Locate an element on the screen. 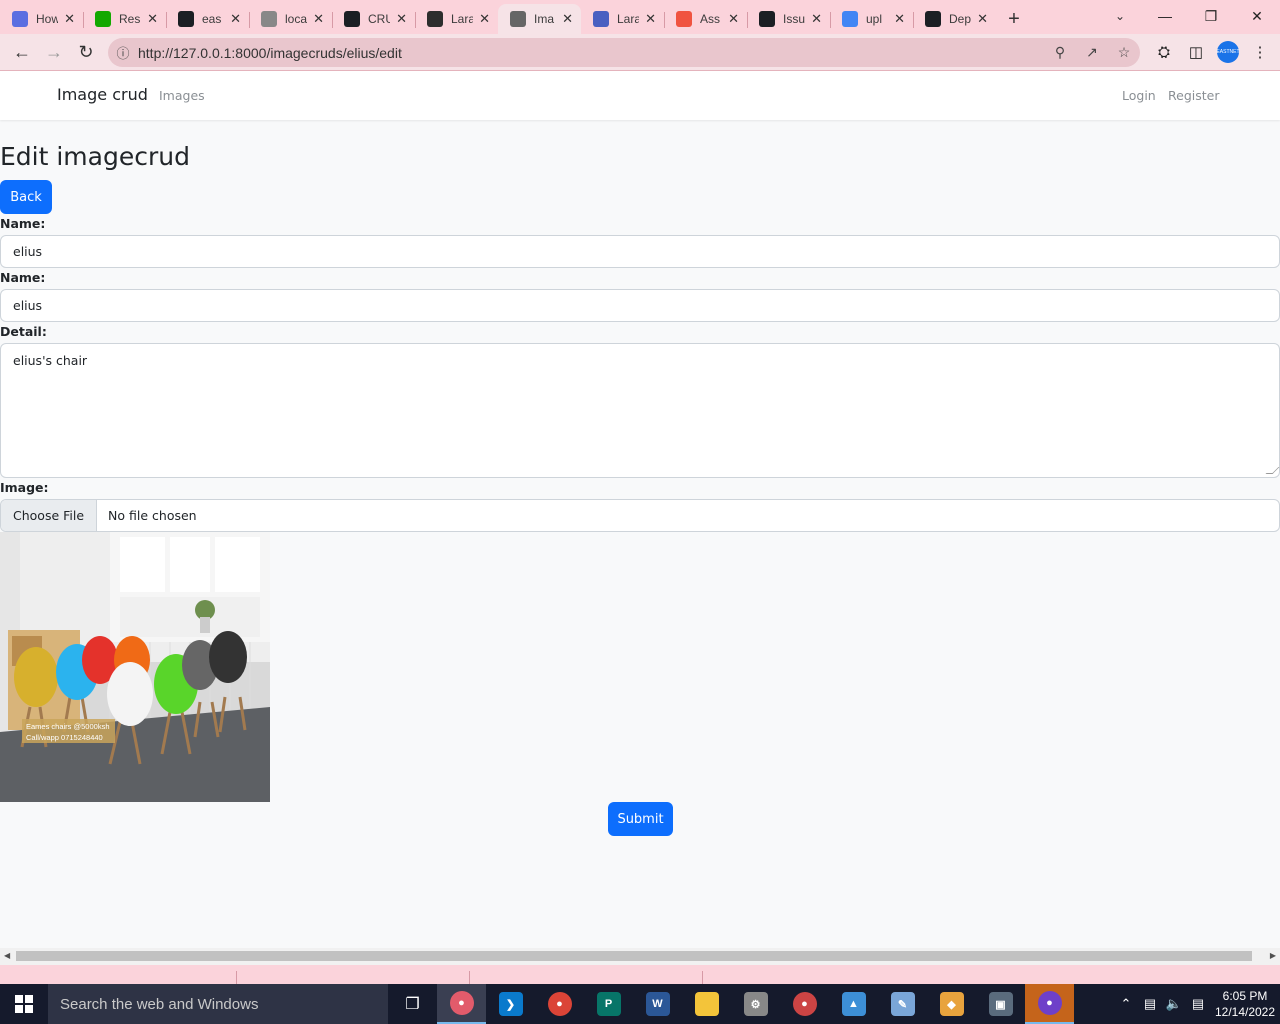 This screenshot has width=1280, height=1024. word-taskbar-icon: W is located at coordinates (657, 1004).